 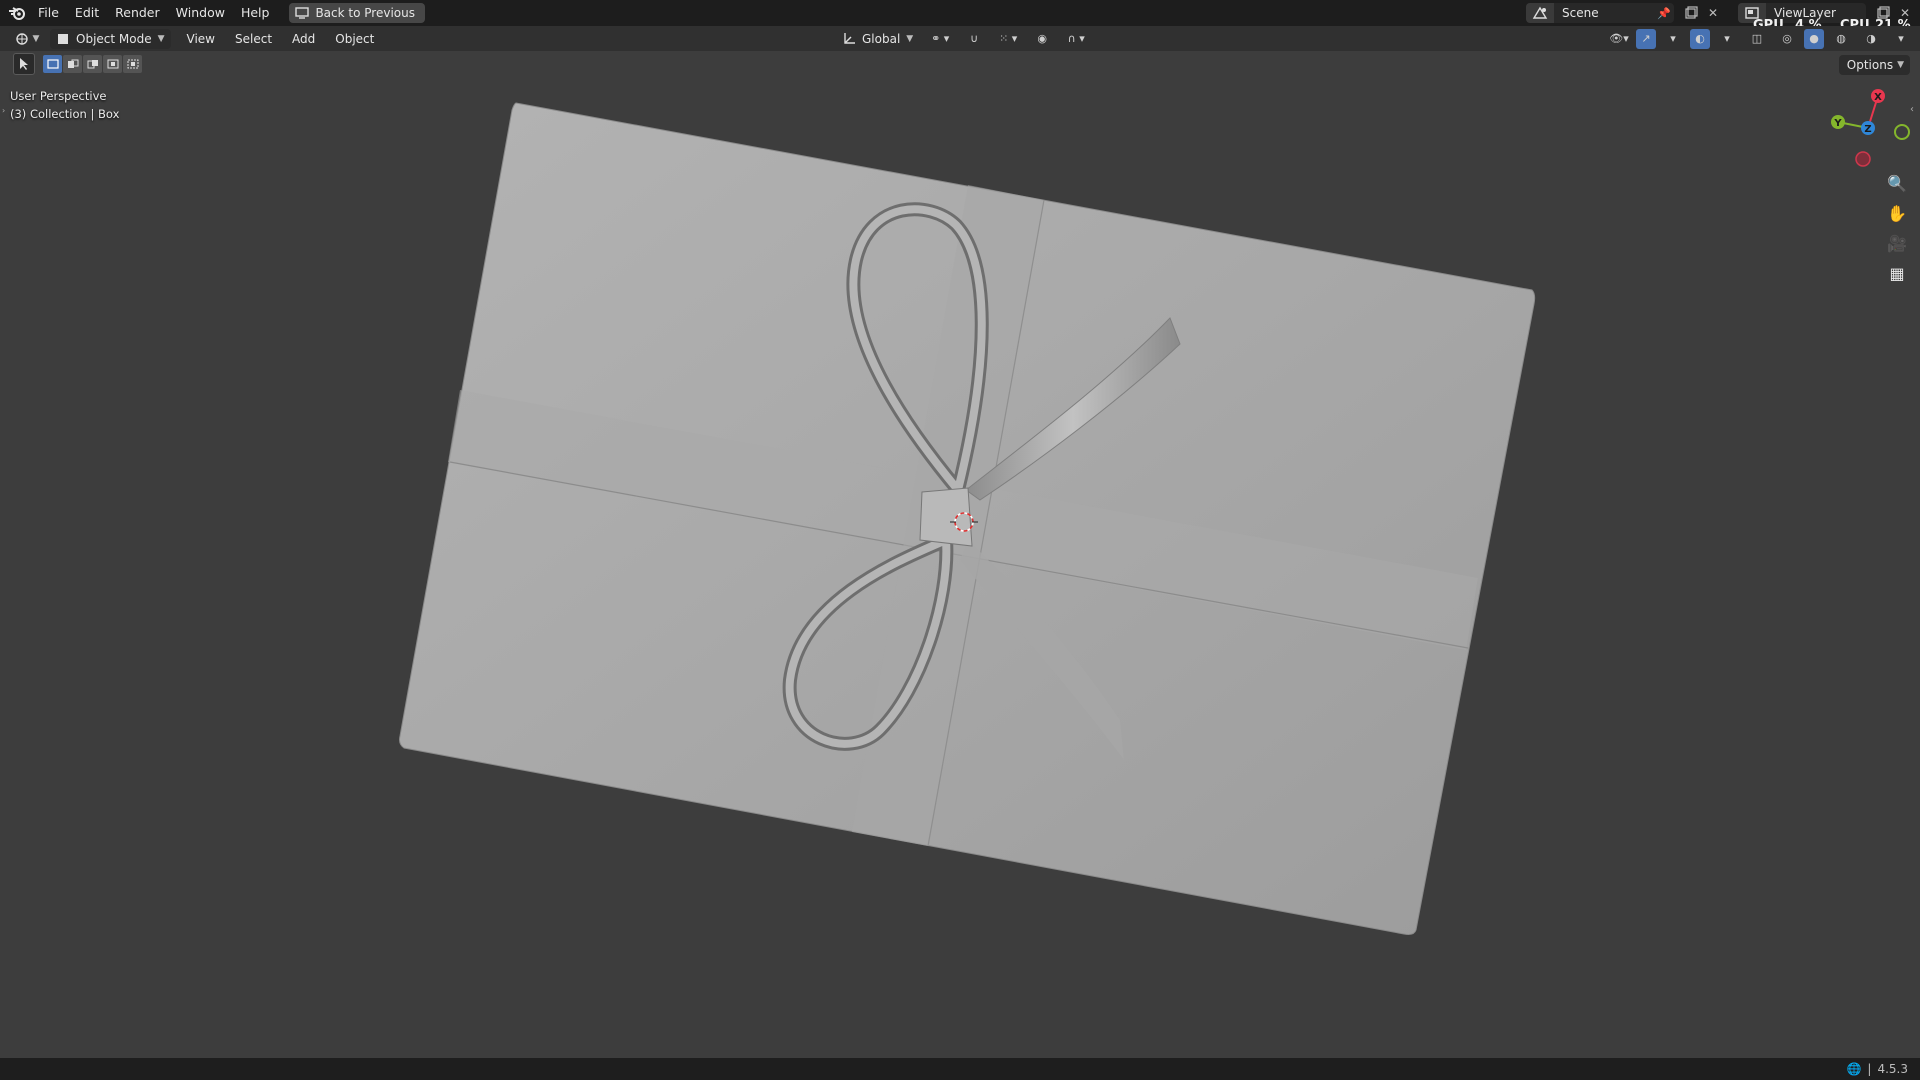 What do you see at coordinates (114, 38) in the screenshot?
I see `object-mode-label: Object Mode` at bounding box center [114, 38].